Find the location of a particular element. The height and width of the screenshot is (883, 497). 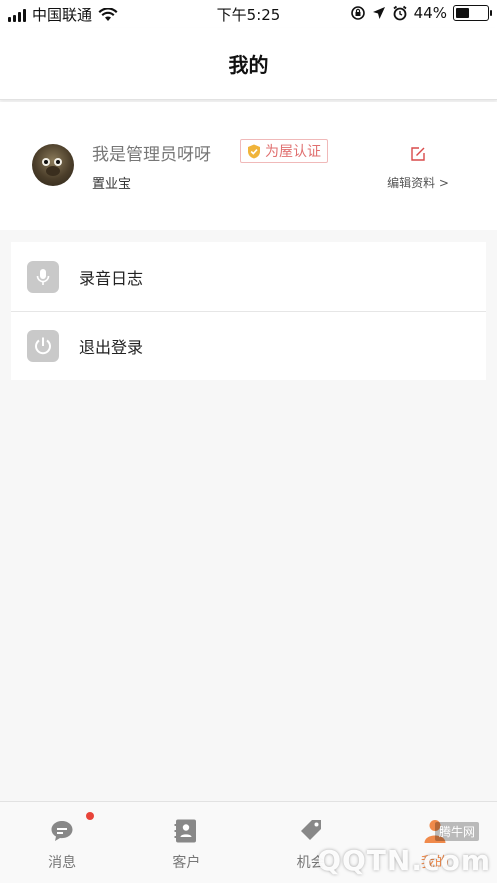

menu-item-recording-log: 录音日志 is located at coordinates (248, 276).